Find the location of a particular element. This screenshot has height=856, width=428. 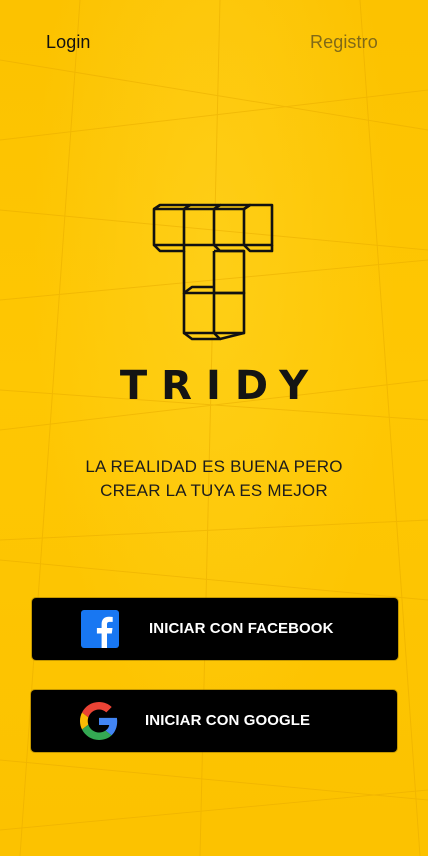

google-login-button: INICIAR CON GOOGLE is located at coordinates (214, 721).